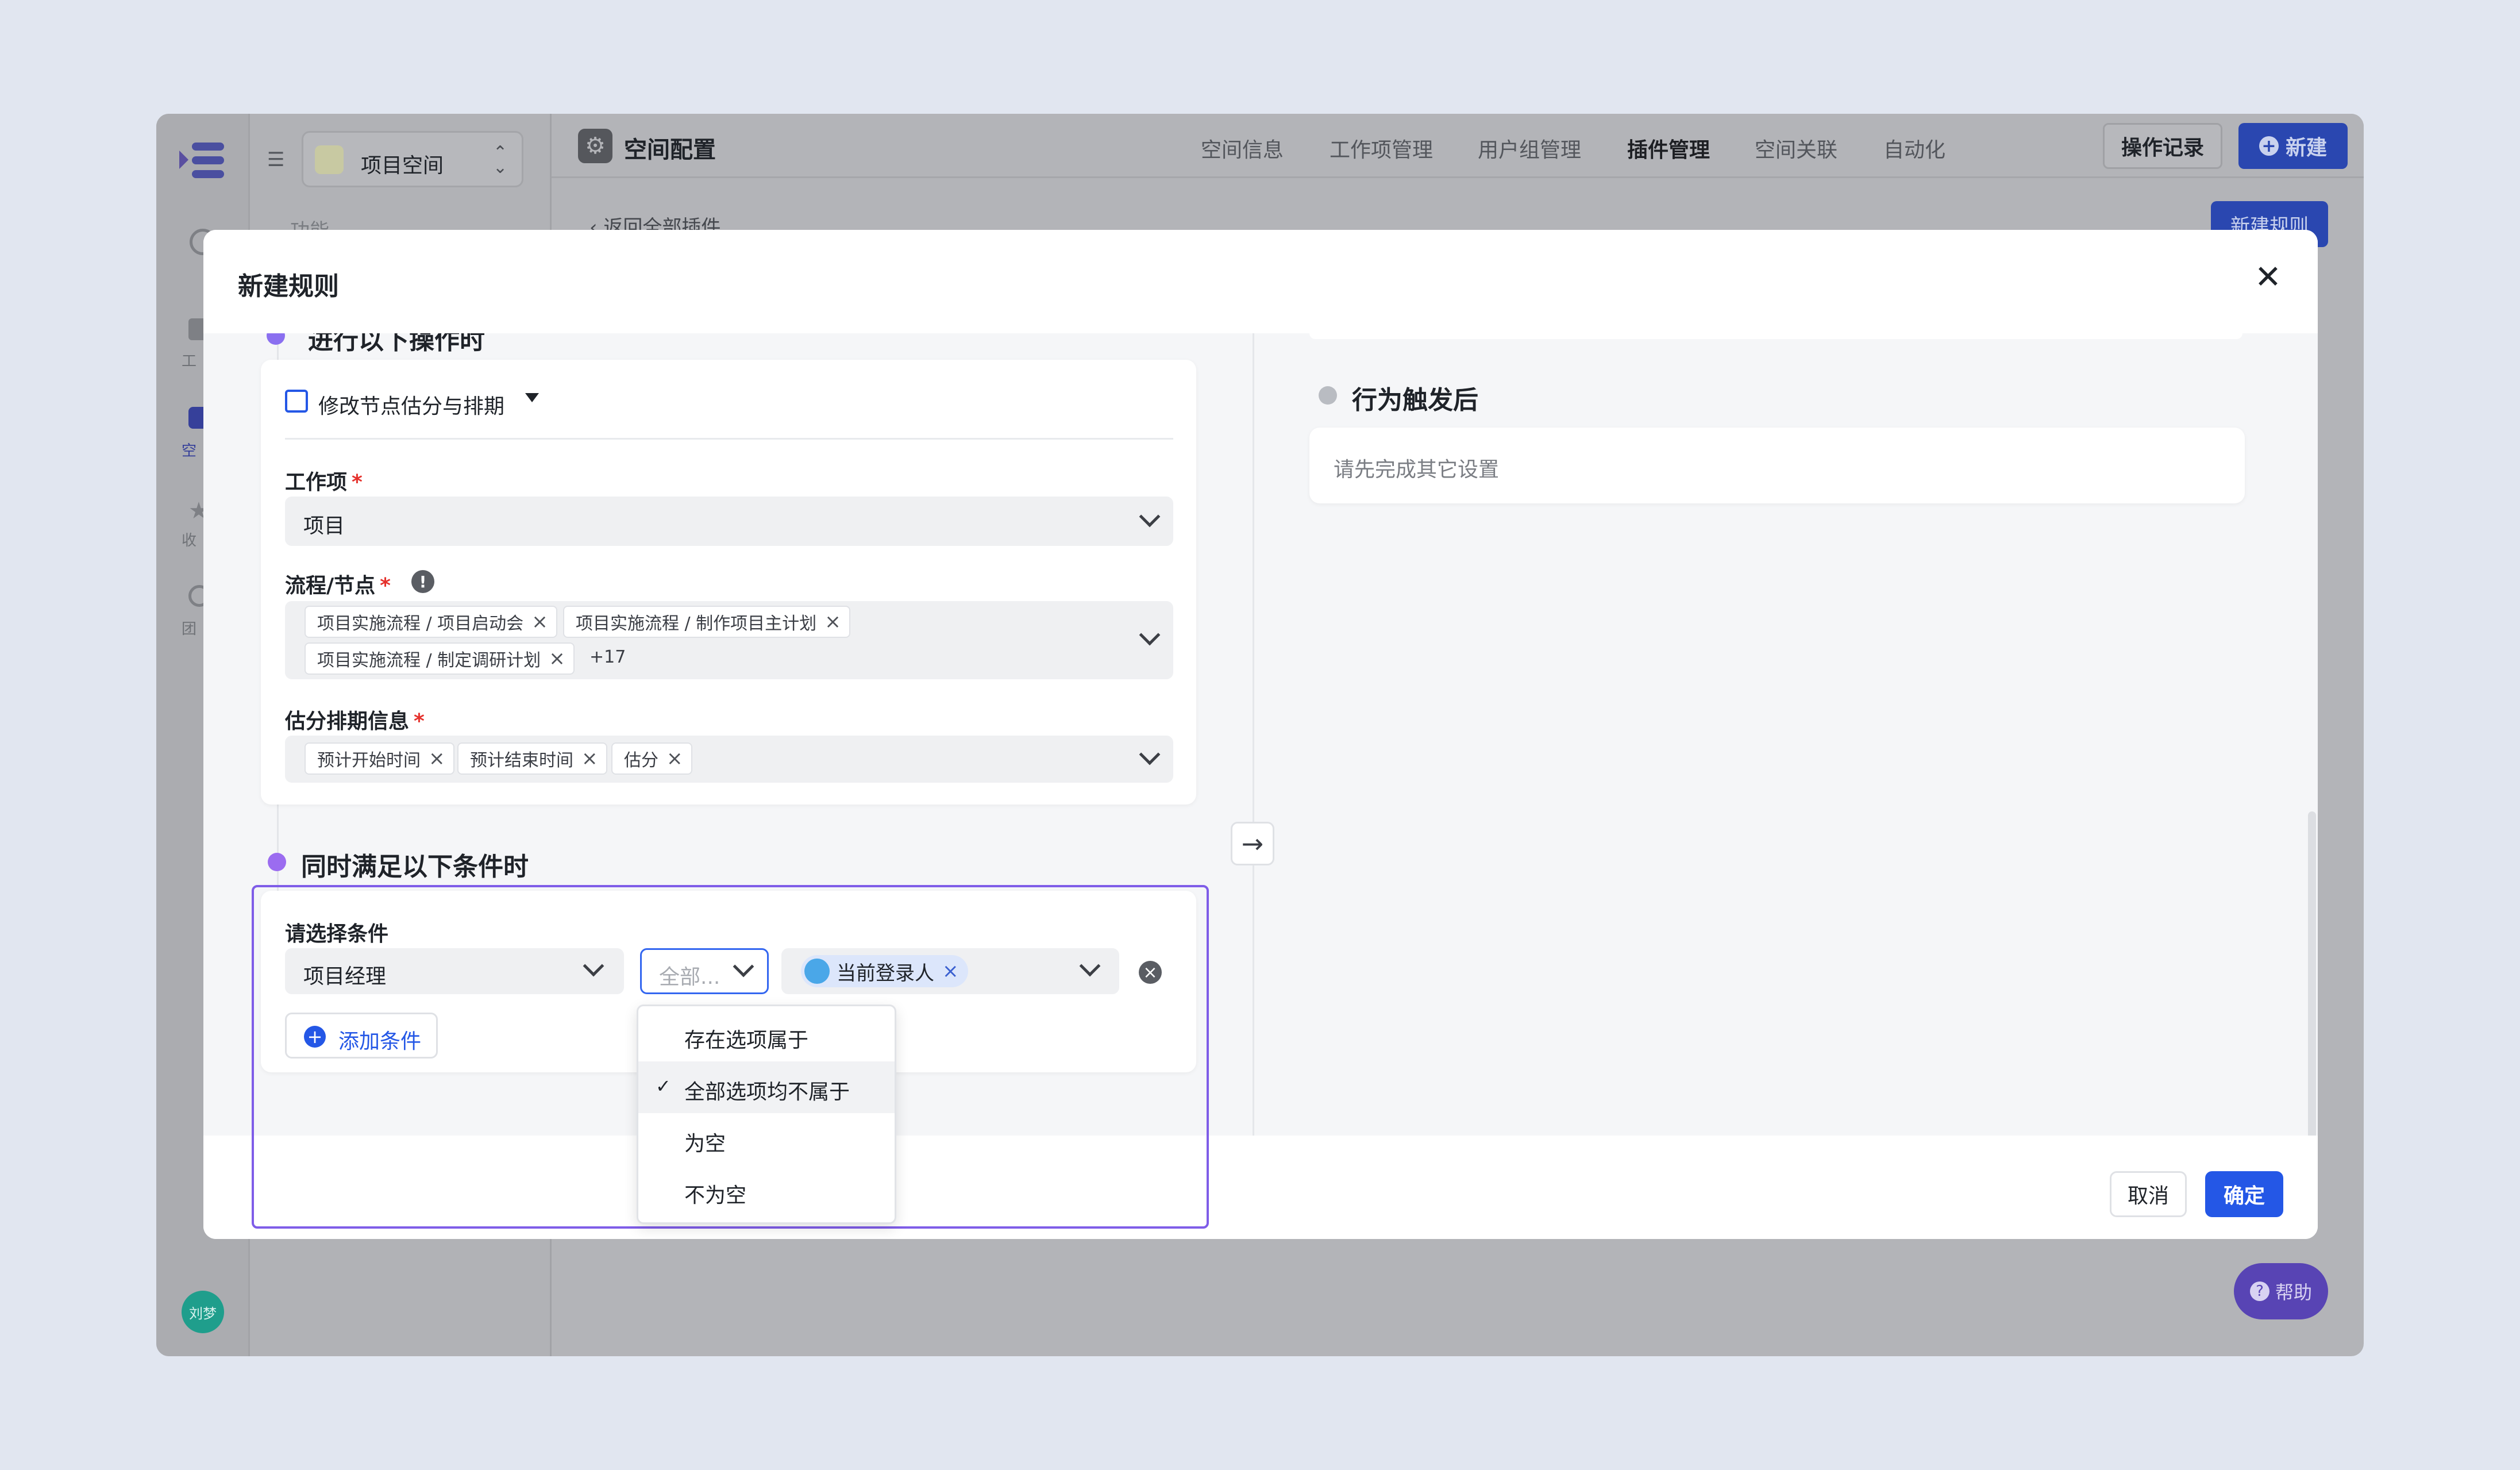 Image resolution: width=2520 pixels, height=1470 pixels. What do you see at coordinates (2244, 1194) in the screenshot?
I see `confirm-button: 确定` at bounding box center [2244, 1194].